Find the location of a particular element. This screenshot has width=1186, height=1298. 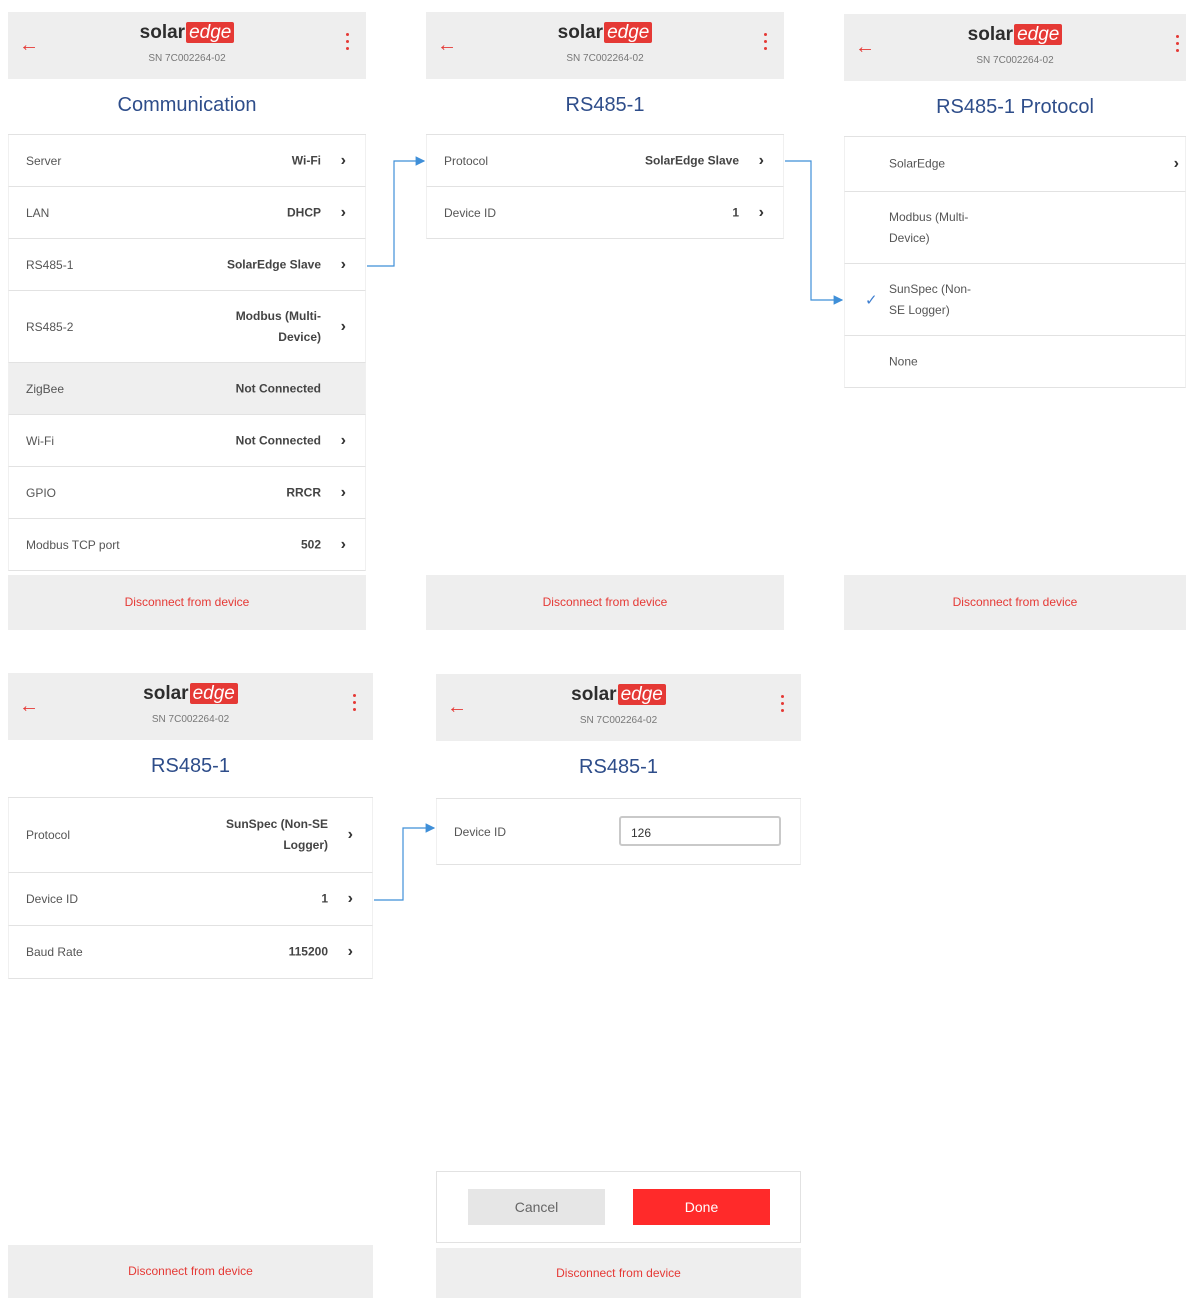

arrow-device-id-to-edit is located at coordinates (405, 862).